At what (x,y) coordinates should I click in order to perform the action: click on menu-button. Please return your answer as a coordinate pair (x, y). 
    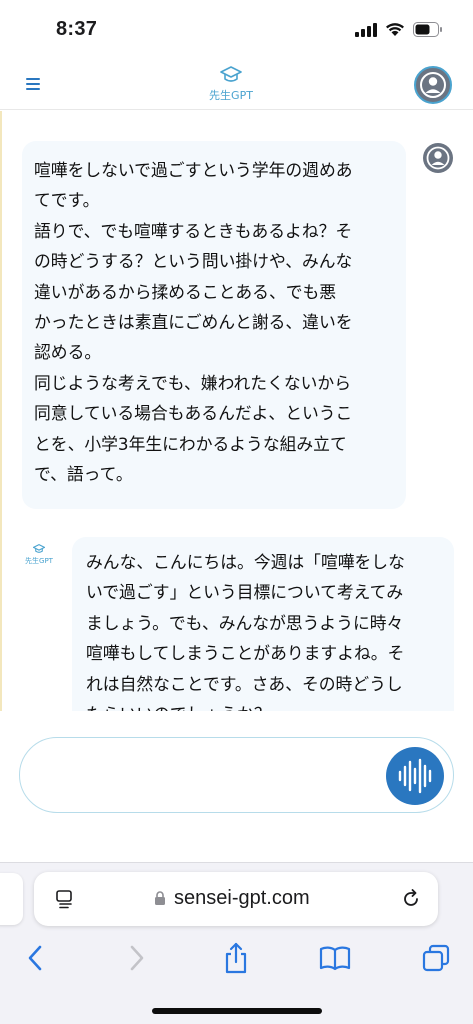
    Looking at the image, I should click on (34, 84).